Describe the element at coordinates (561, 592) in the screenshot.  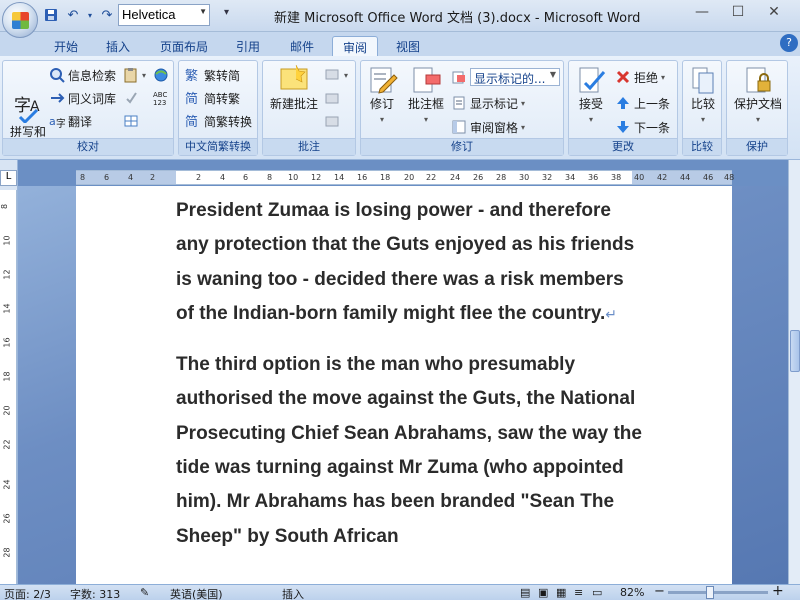
I see `web-layout-view-icon: ▦` at that location.